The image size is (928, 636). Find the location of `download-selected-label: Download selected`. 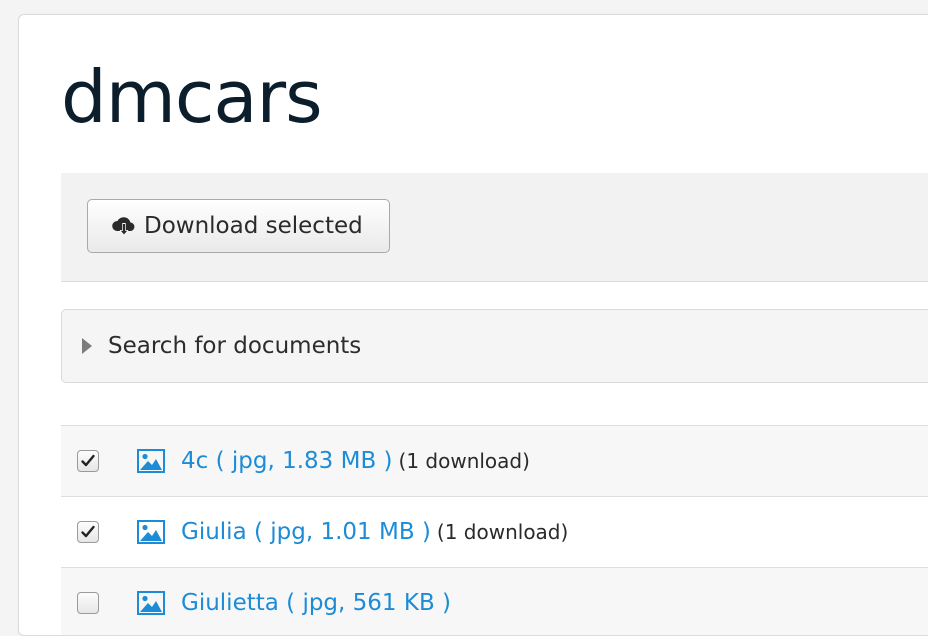

download-selected-label: Download selected is located at coordinates (253, 226).